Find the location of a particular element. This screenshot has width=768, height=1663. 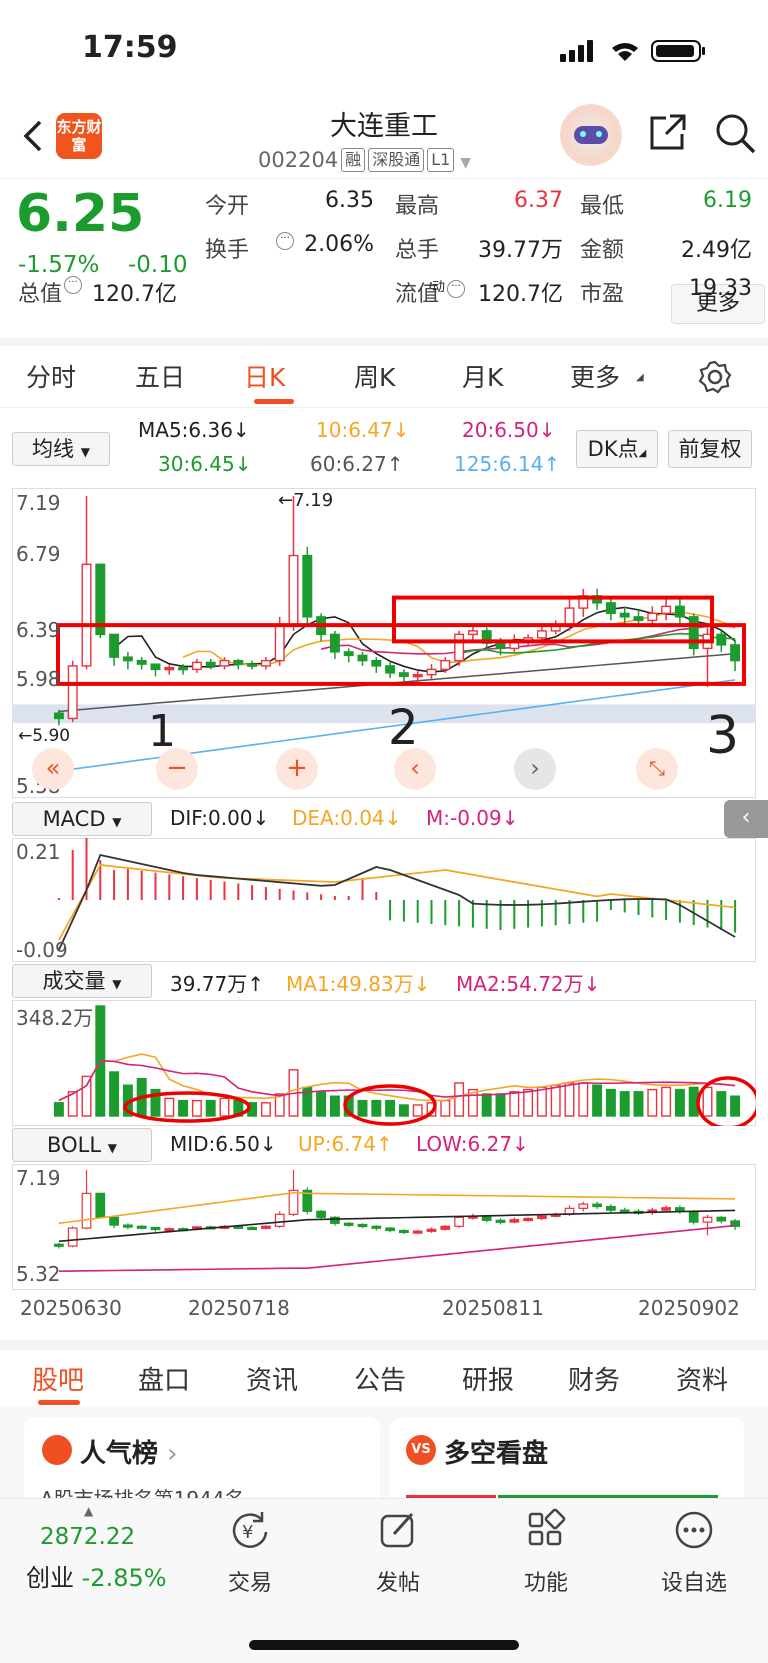

tab-5: 更多 is located at coordinates (595, 376).